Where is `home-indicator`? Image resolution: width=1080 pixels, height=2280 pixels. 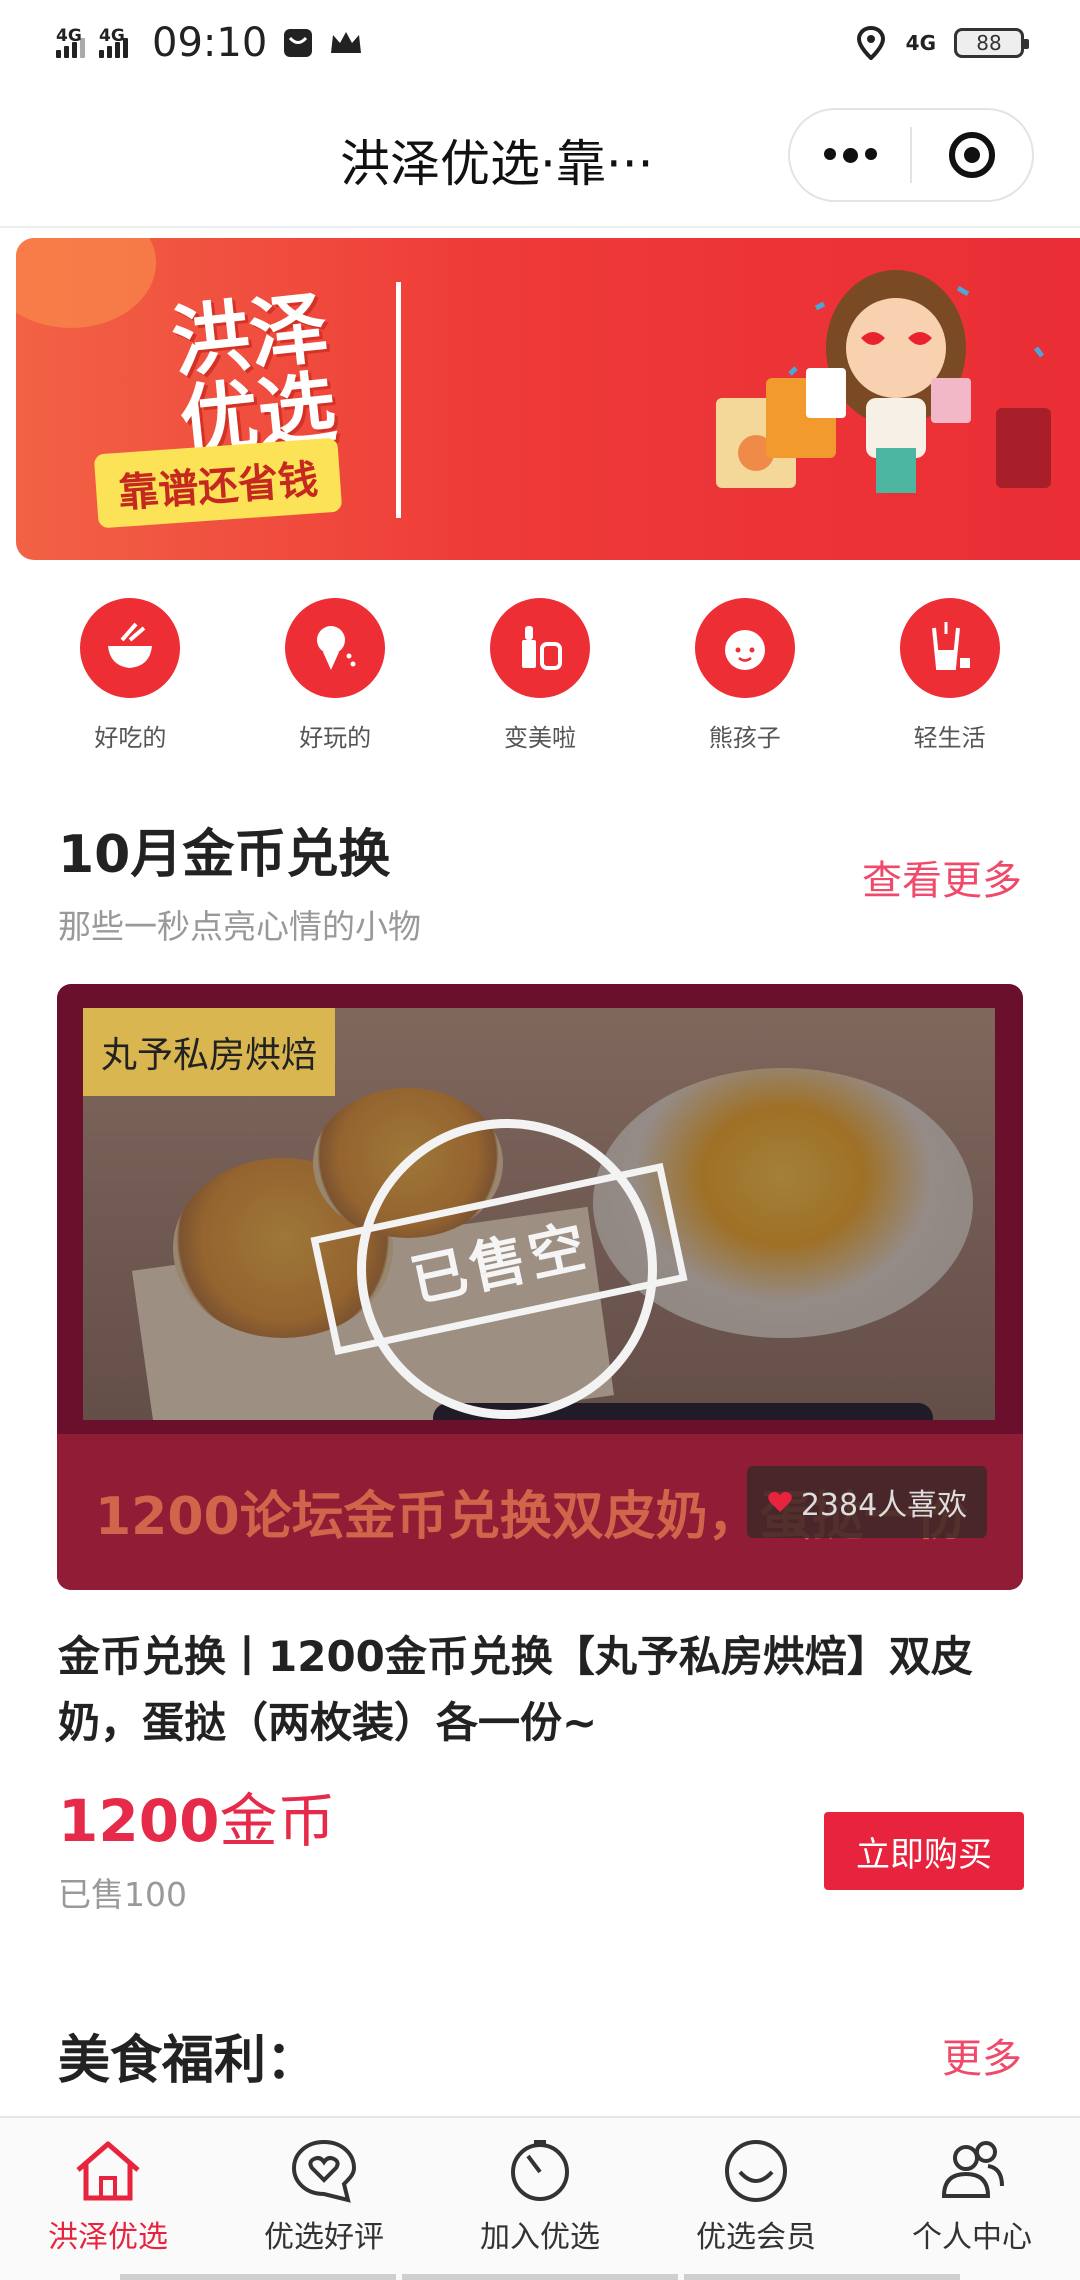 home-indicator is located at coordinates (540, 2277).